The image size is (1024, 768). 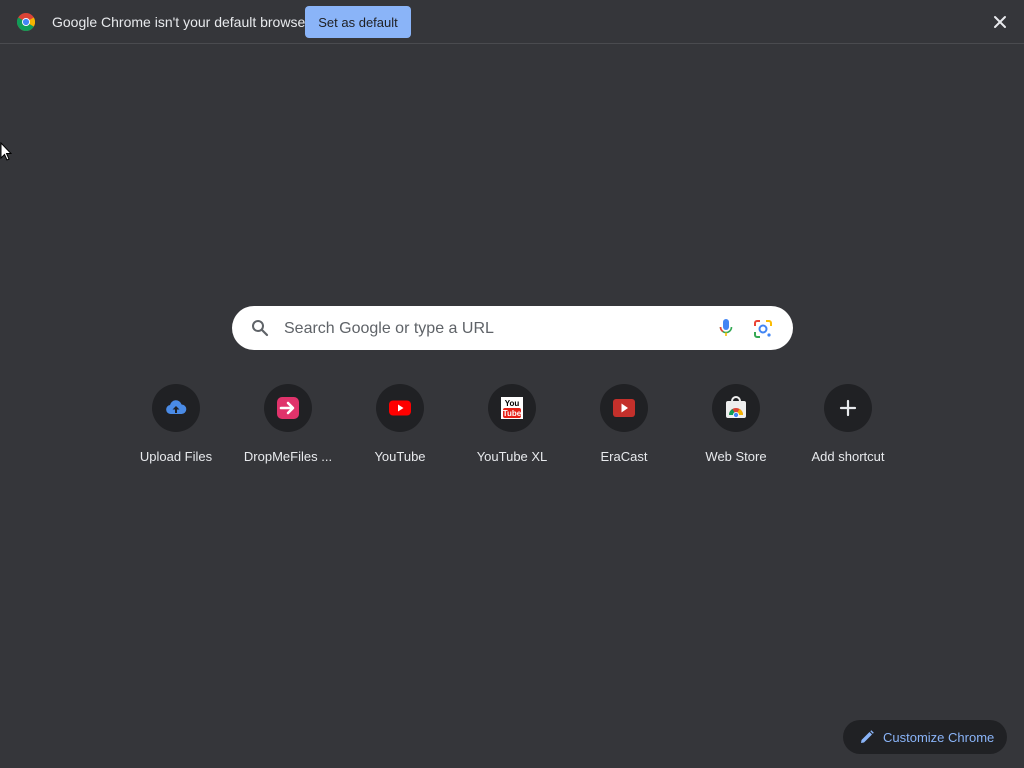 I want to click on shortcut-tile-youtube-xl: You Tube YouTube XL, so click(x=512, y=428).